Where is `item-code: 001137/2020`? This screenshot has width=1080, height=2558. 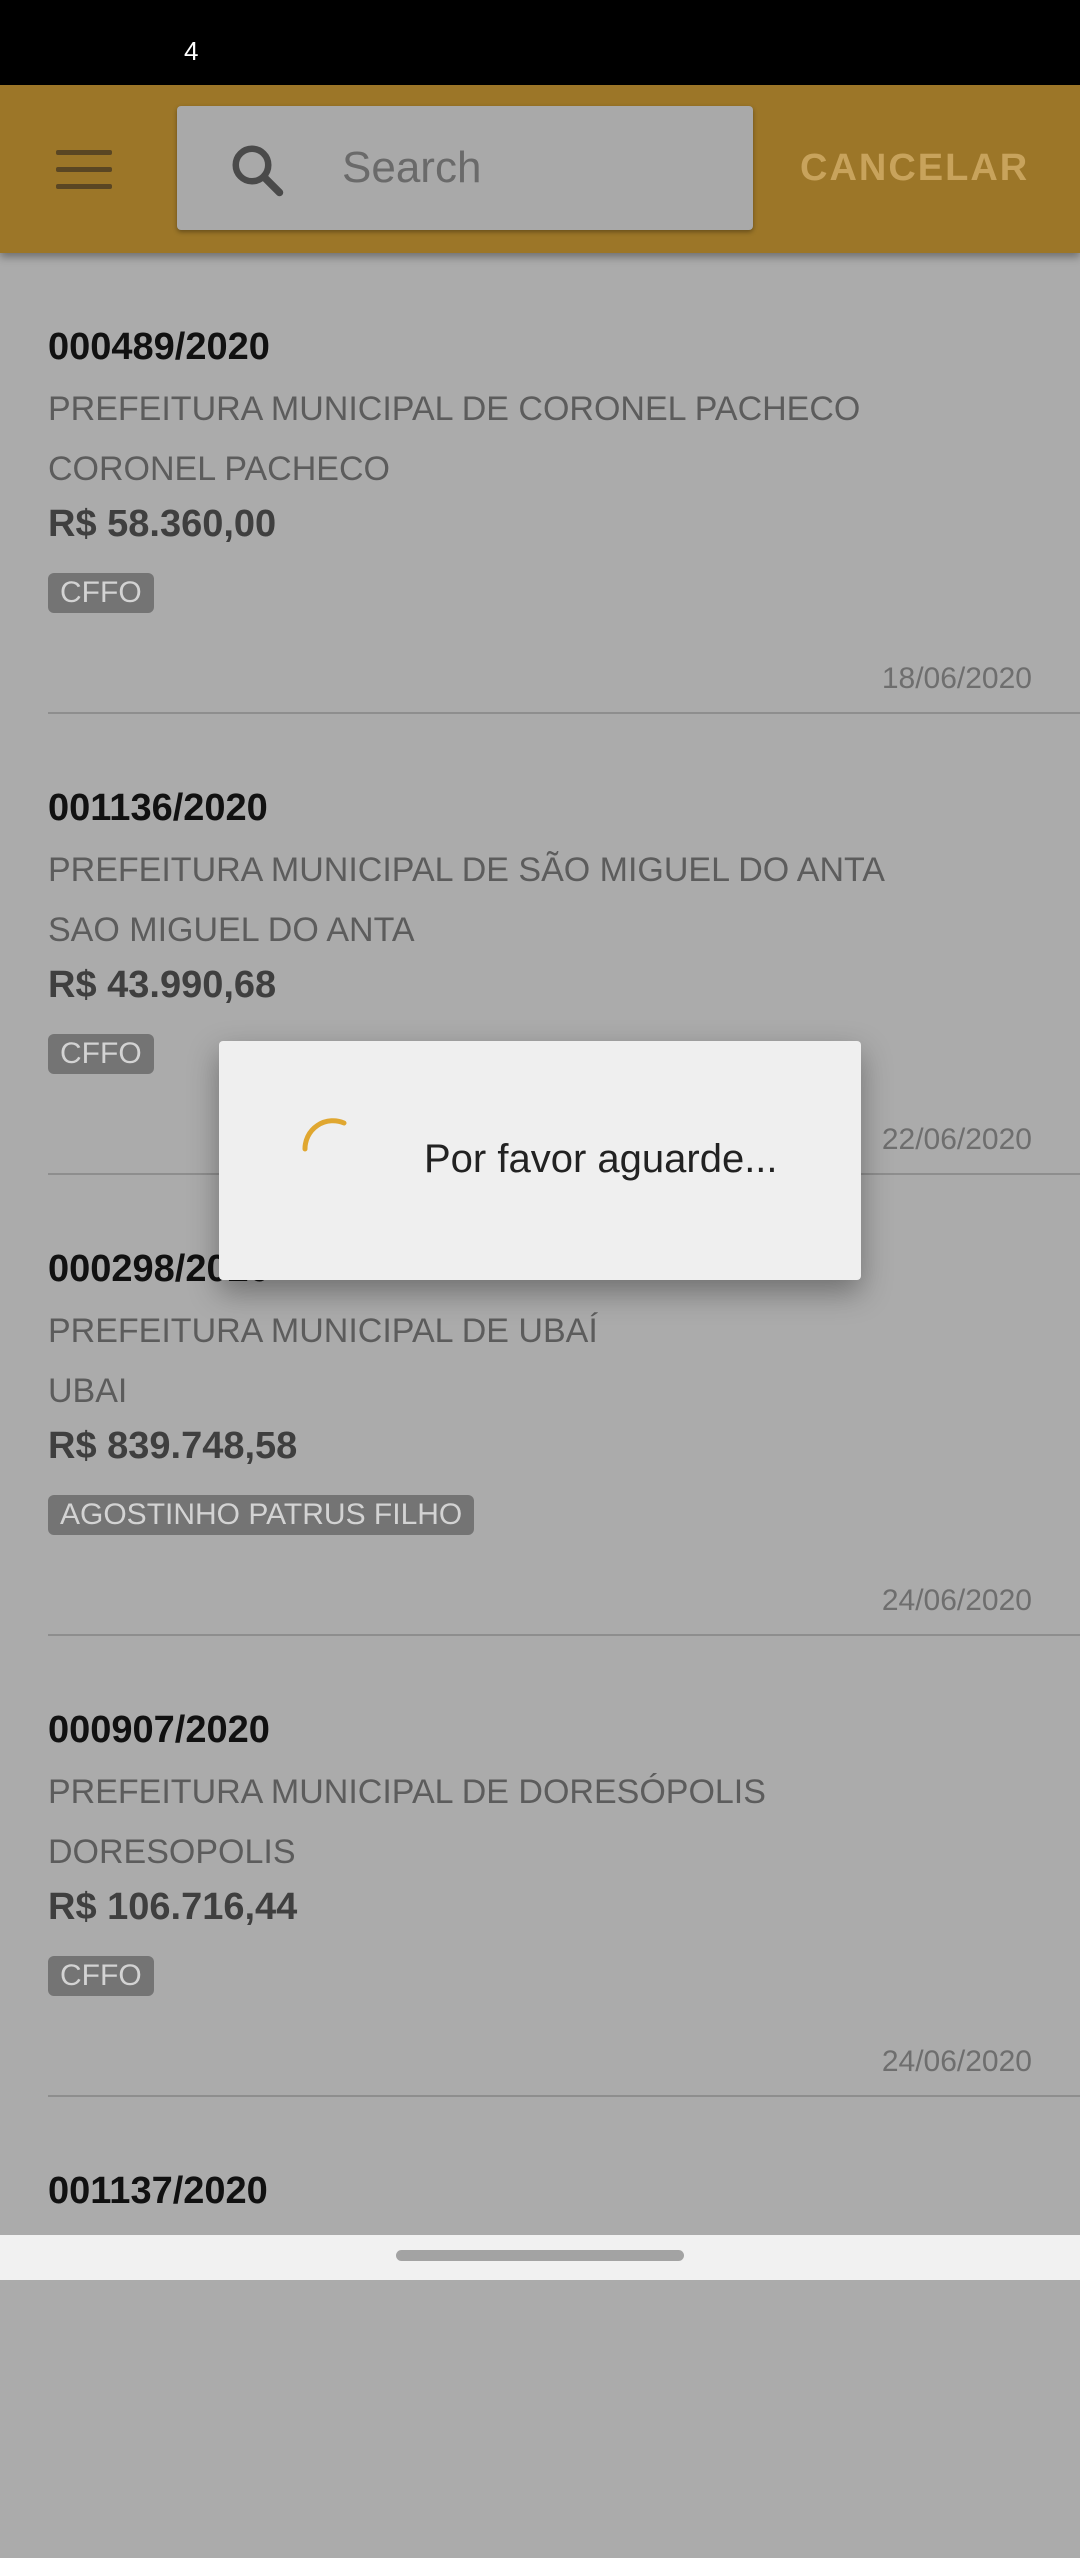 item-code: 001137/2020 is located at coordinates (158, 2191).